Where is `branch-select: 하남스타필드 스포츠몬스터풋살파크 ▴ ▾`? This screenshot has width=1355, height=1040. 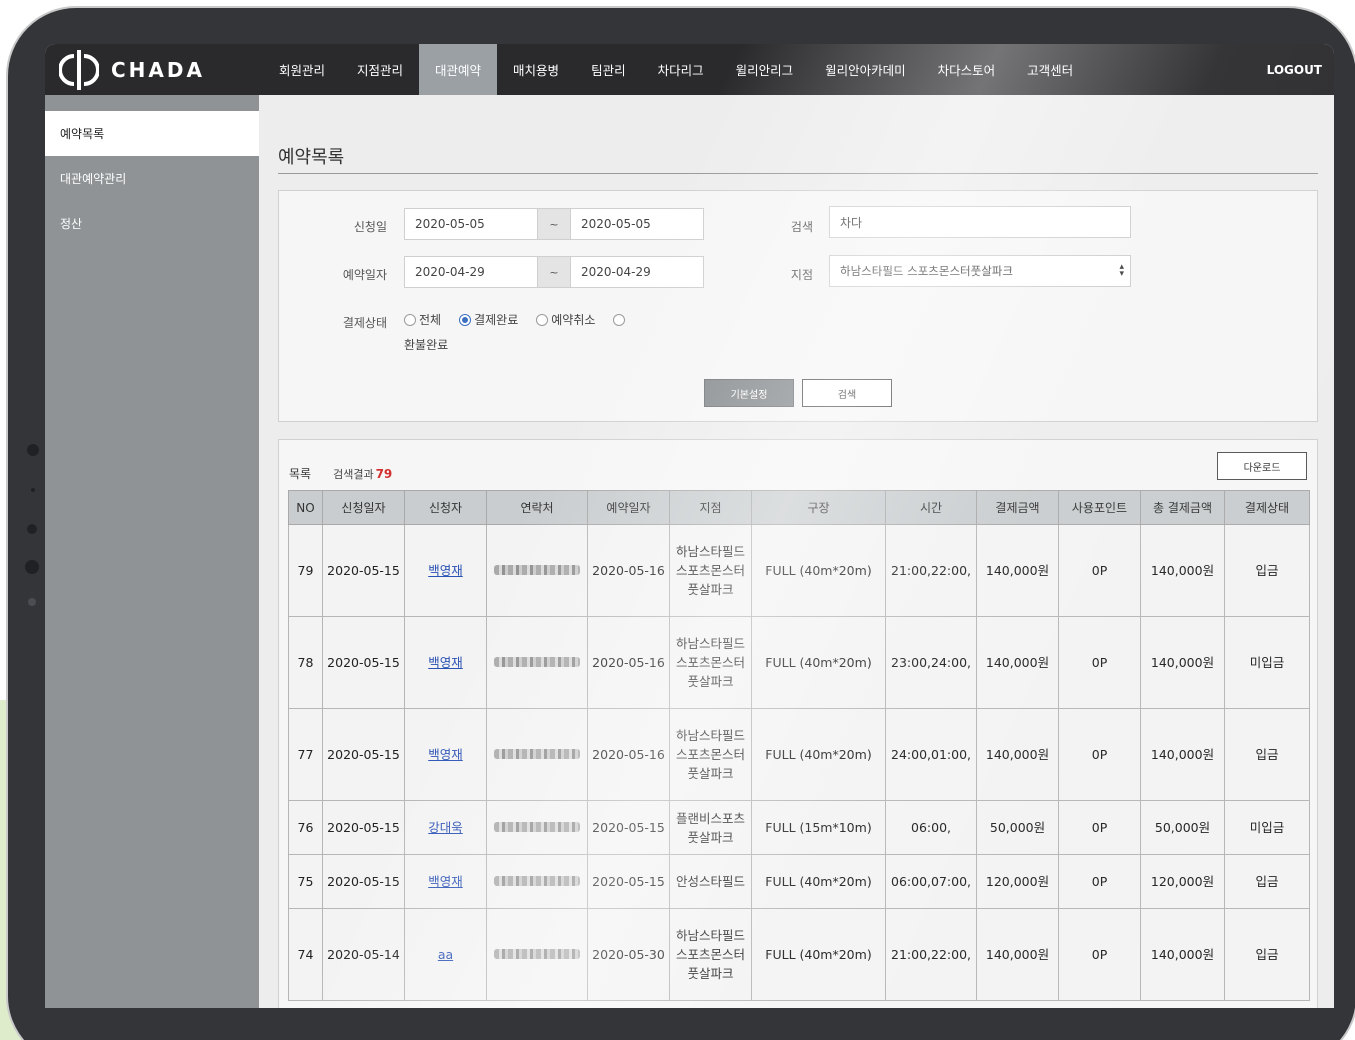
branch-select: 하남스타필드 스포츠몬스터풋살파크 ▴ ▾ is located at coordinates (980, 271).